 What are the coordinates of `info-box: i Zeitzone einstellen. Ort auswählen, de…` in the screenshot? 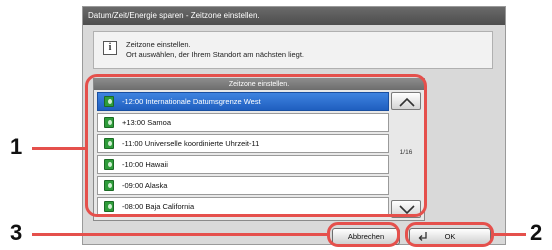 It's located at (293, 50).